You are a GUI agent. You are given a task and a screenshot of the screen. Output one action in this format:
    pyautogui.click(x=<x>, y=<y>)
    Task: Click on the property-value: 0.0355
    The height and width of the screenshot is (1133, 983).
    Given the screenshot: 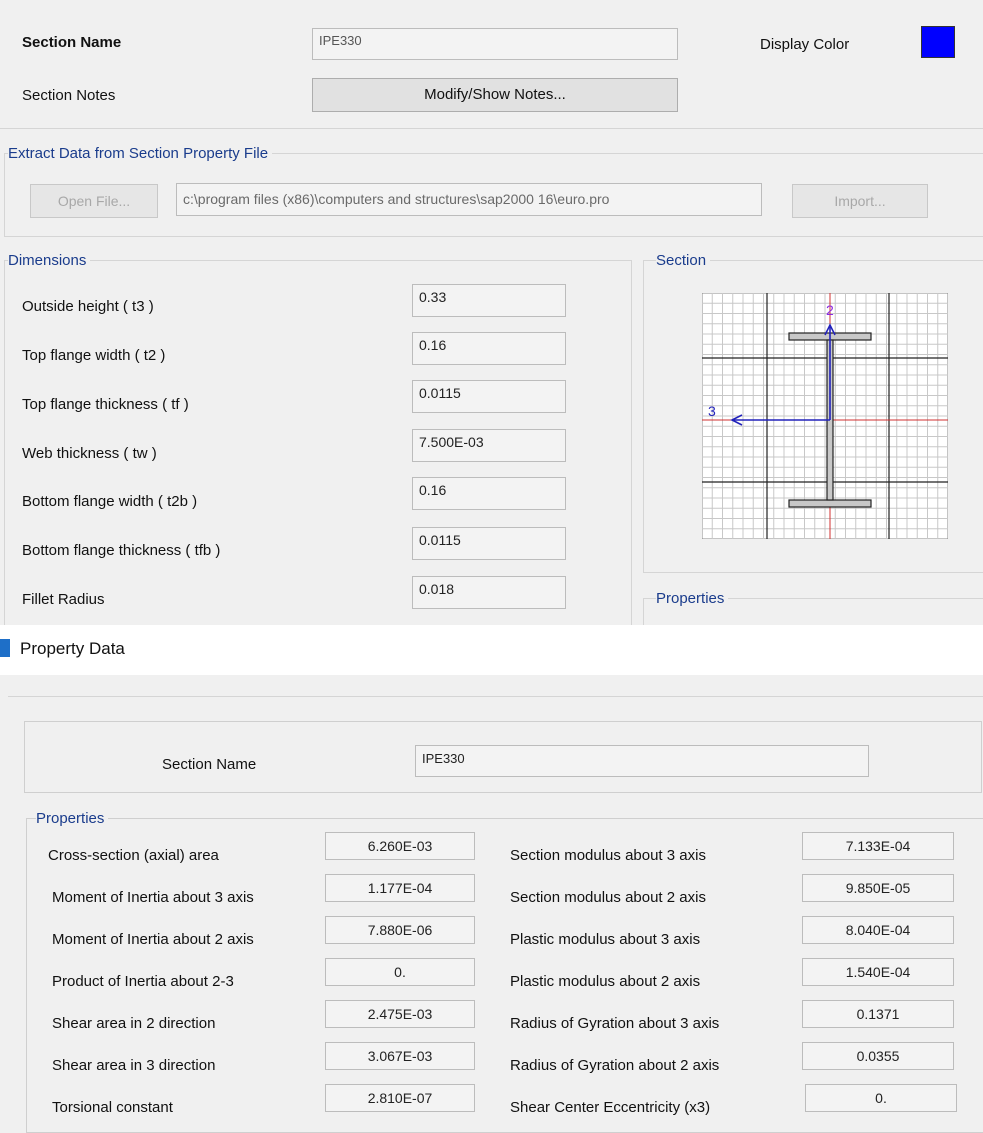 What is the action you would take?
    pyautogui.click(x=878, y=1056)
    